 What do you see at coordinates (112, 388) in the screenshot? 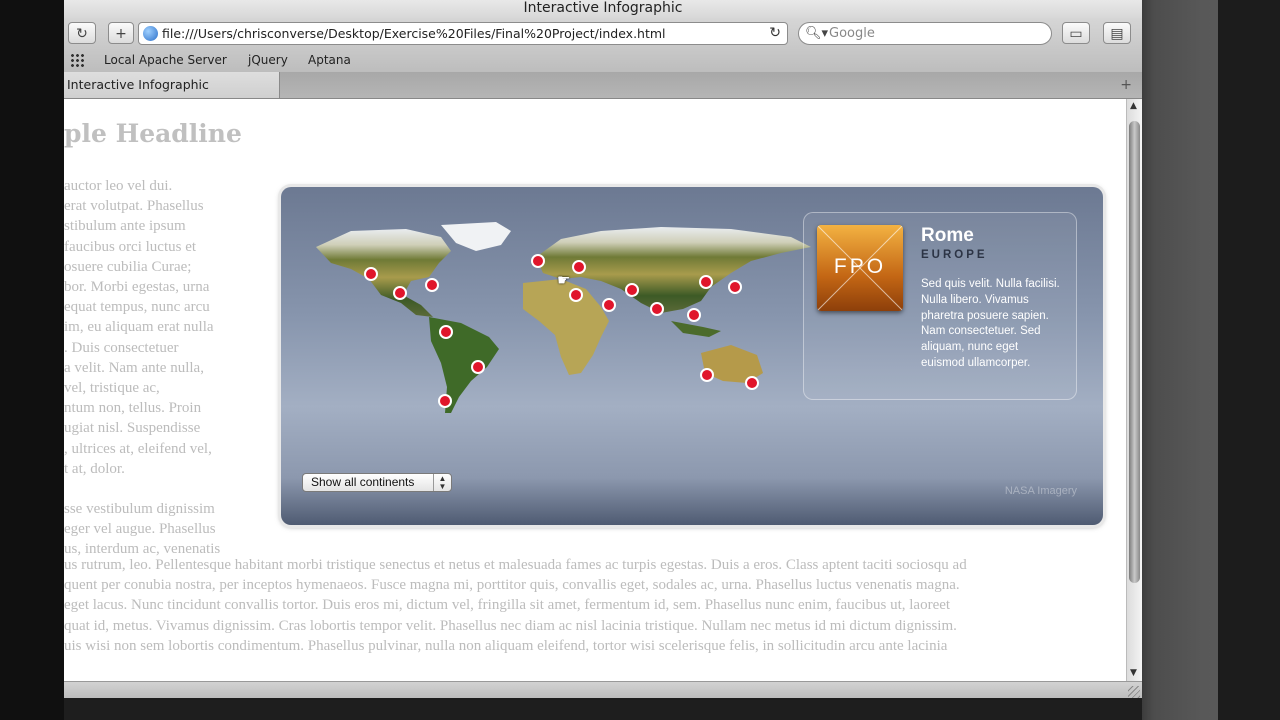
I see `text-line: vel, tristique ac,` at bounding box center [112, 388].